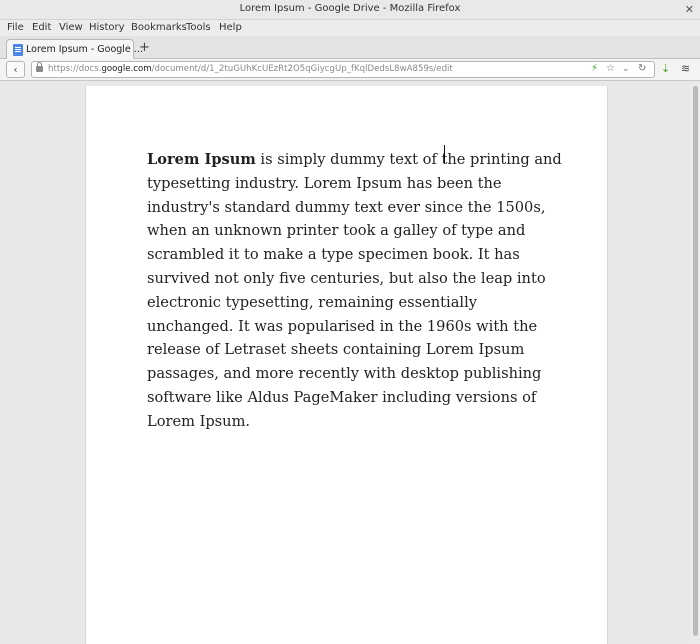 Image resolution: width=700 pixels, height=644 pixels. I want to click on back-button: ‹, so click(15, 69).